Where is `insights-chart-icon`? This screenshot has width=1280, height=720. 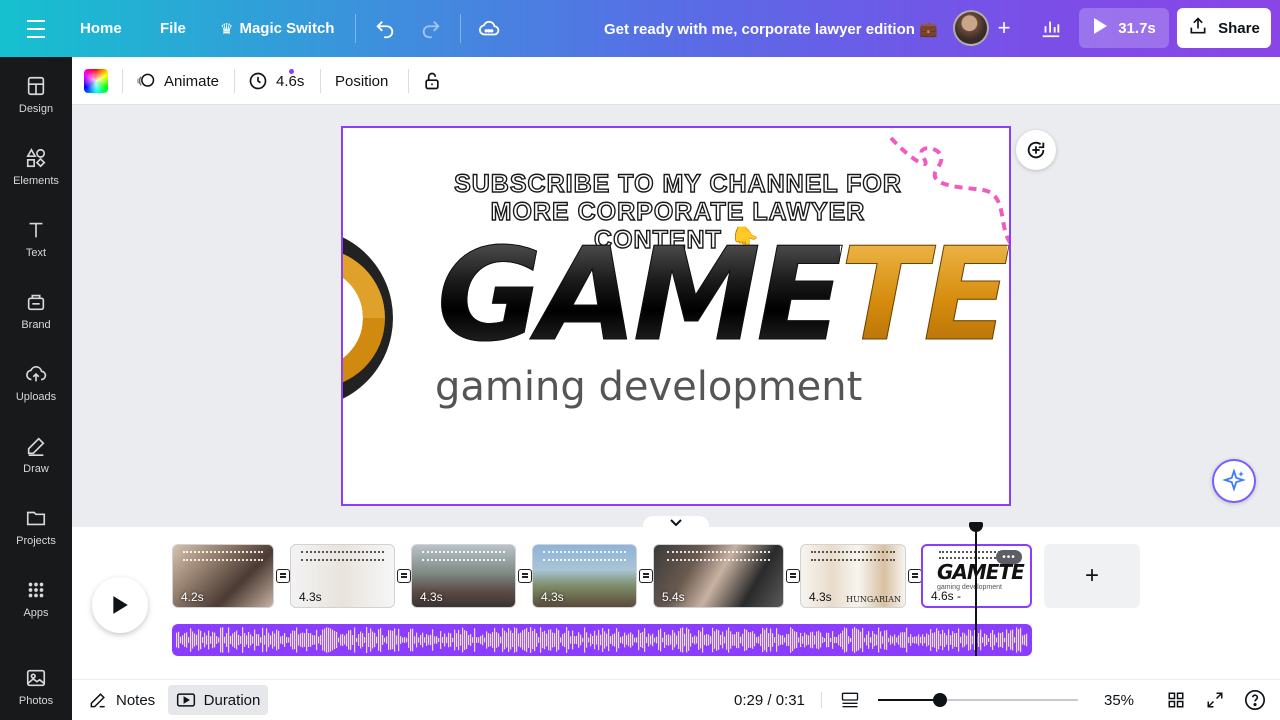 insights-chart-icon is located at coordinates (1051, 28).